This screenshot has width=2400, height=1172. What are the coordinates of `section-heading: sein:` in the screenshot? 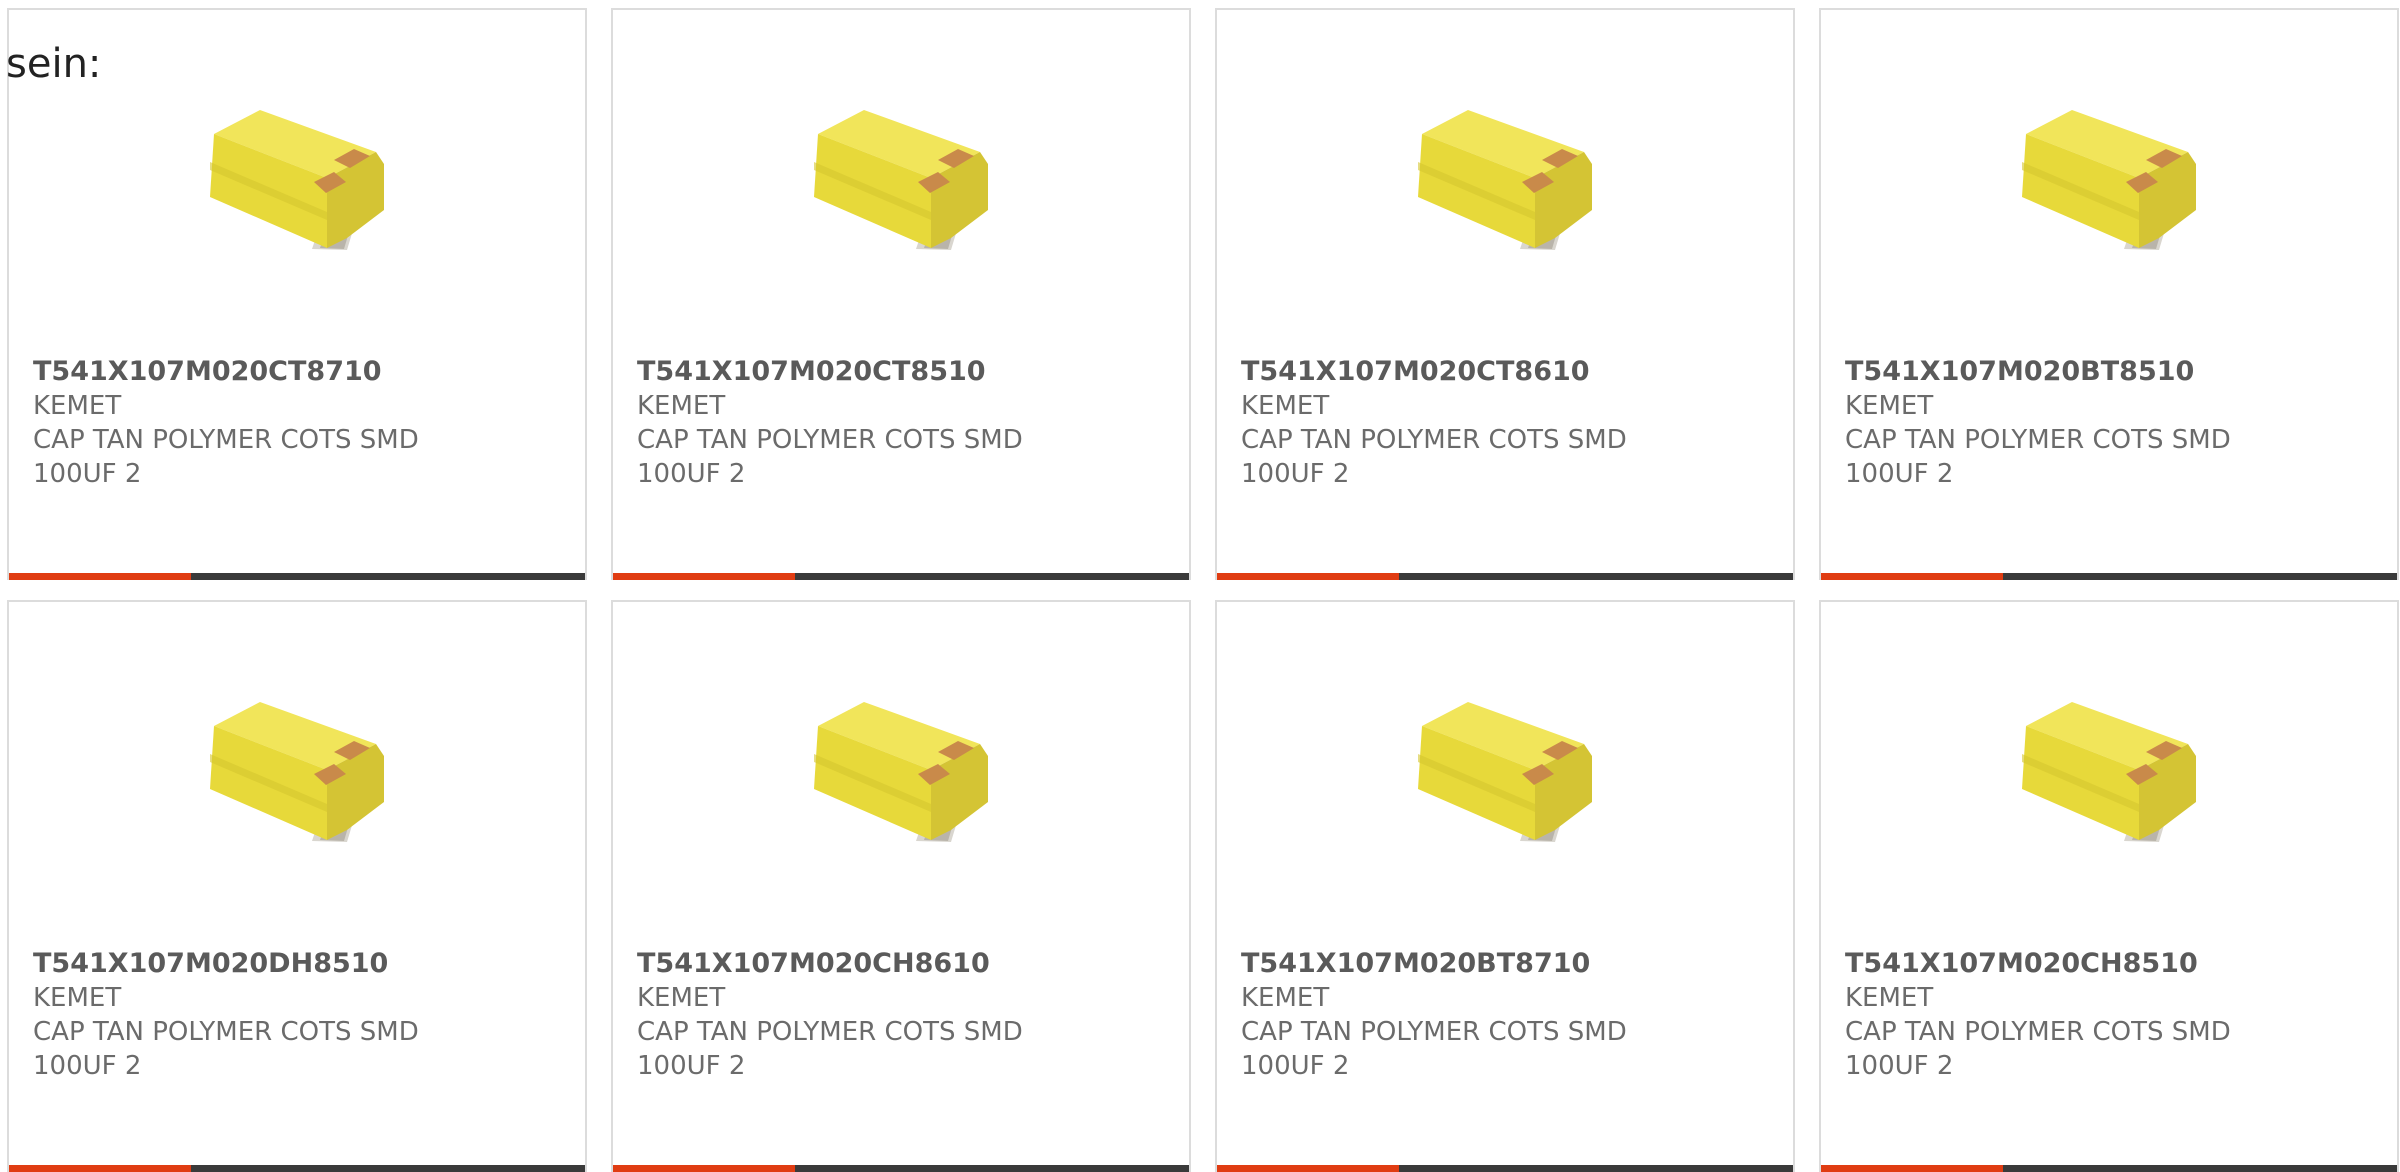 It's located at (54, 64).